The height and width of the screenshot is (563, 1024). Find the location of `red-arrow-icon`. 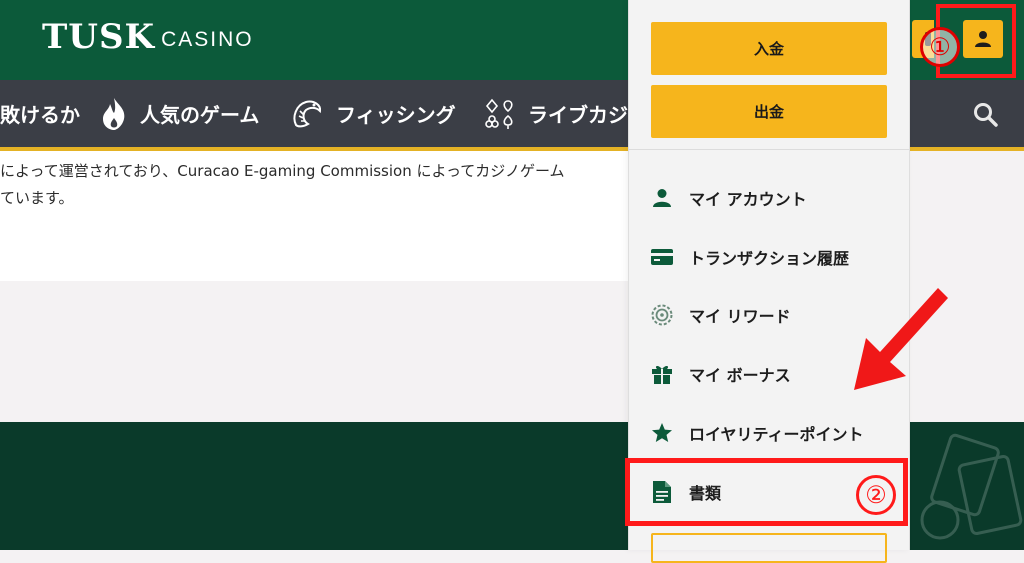

red-arrow-icon is located at coordinates (901, 339).